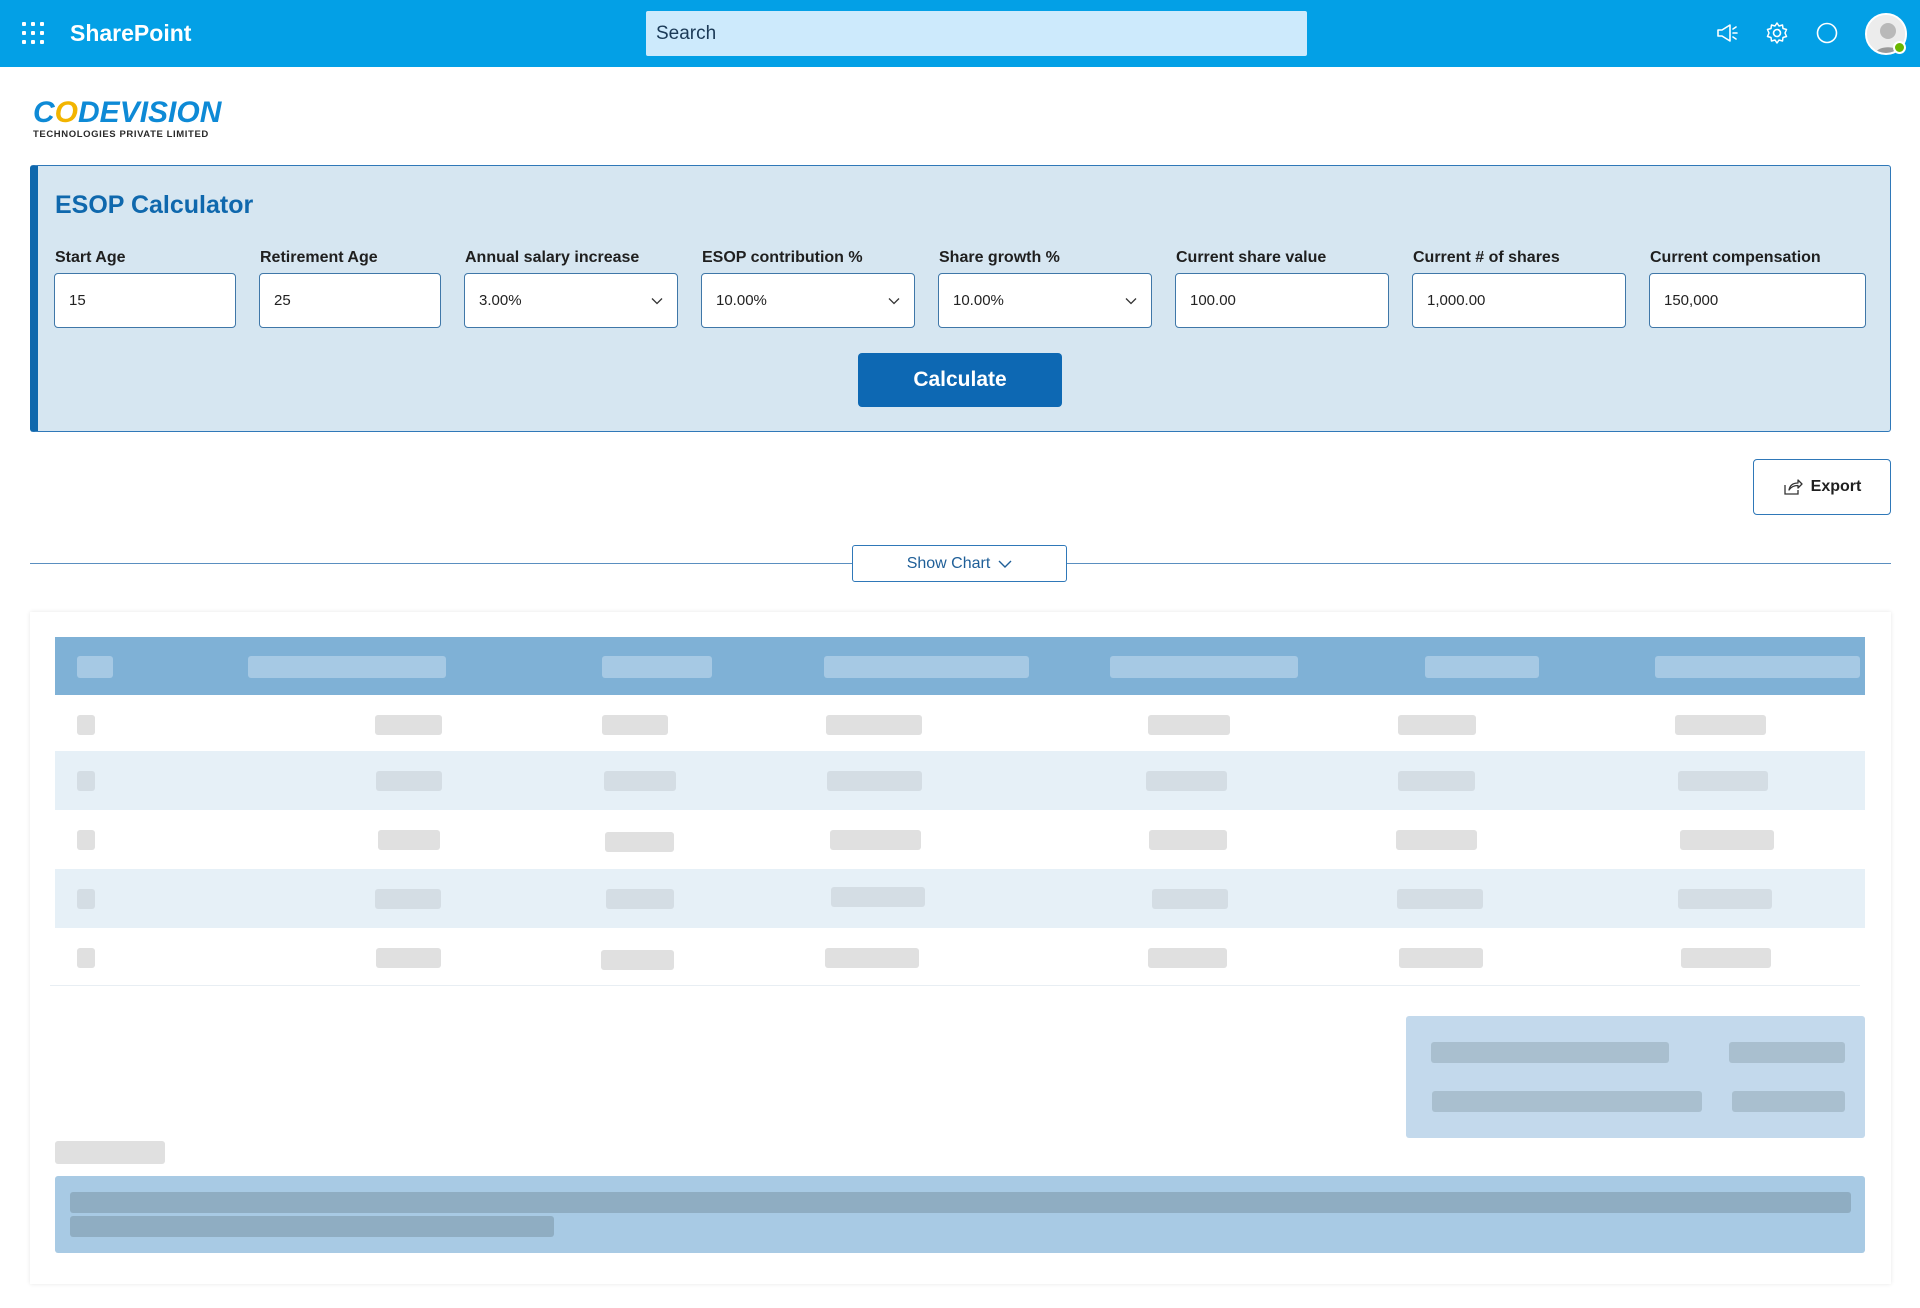 This screenshot has height=1308, width=1920. Describe the element at coordinates (1519, 300) in the screenshot. I see `current-shares-input: 1,000.00` at that location.